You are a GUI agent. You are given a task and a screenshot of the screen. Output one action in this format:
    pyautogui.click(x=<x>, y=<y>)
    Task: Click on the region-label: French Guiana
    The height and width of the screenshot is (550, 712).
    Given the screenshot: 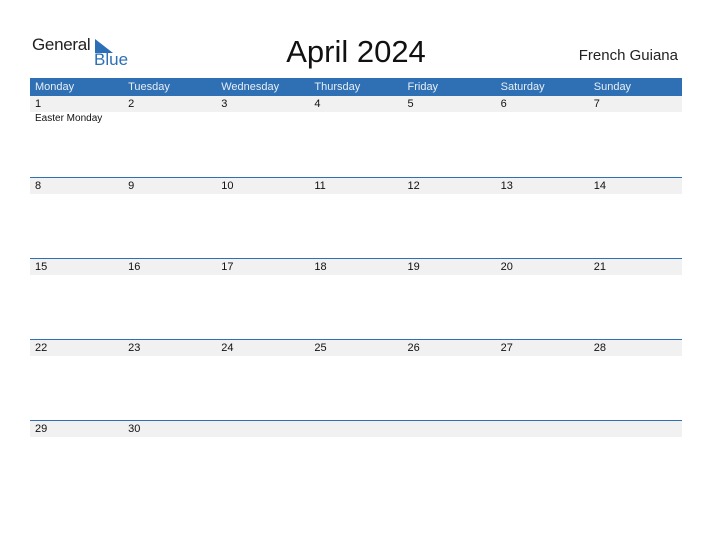 What is the action you would take?
    pyautogui.click(x=628, y=55)
    